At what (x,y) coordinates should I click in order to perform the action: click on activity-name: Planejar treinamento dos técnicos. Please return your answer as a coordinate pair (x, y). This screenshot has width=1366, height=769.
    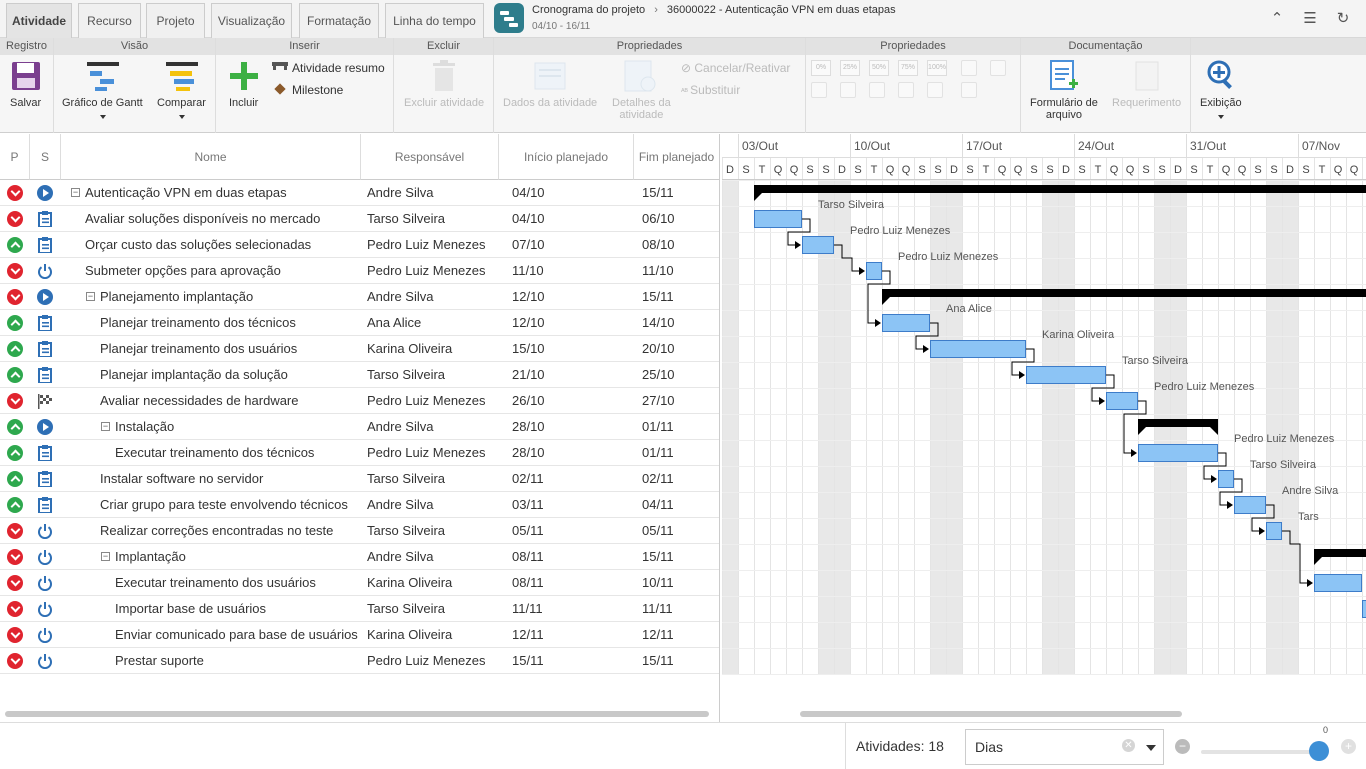
    Looking at the image, I should click on (230, 322).